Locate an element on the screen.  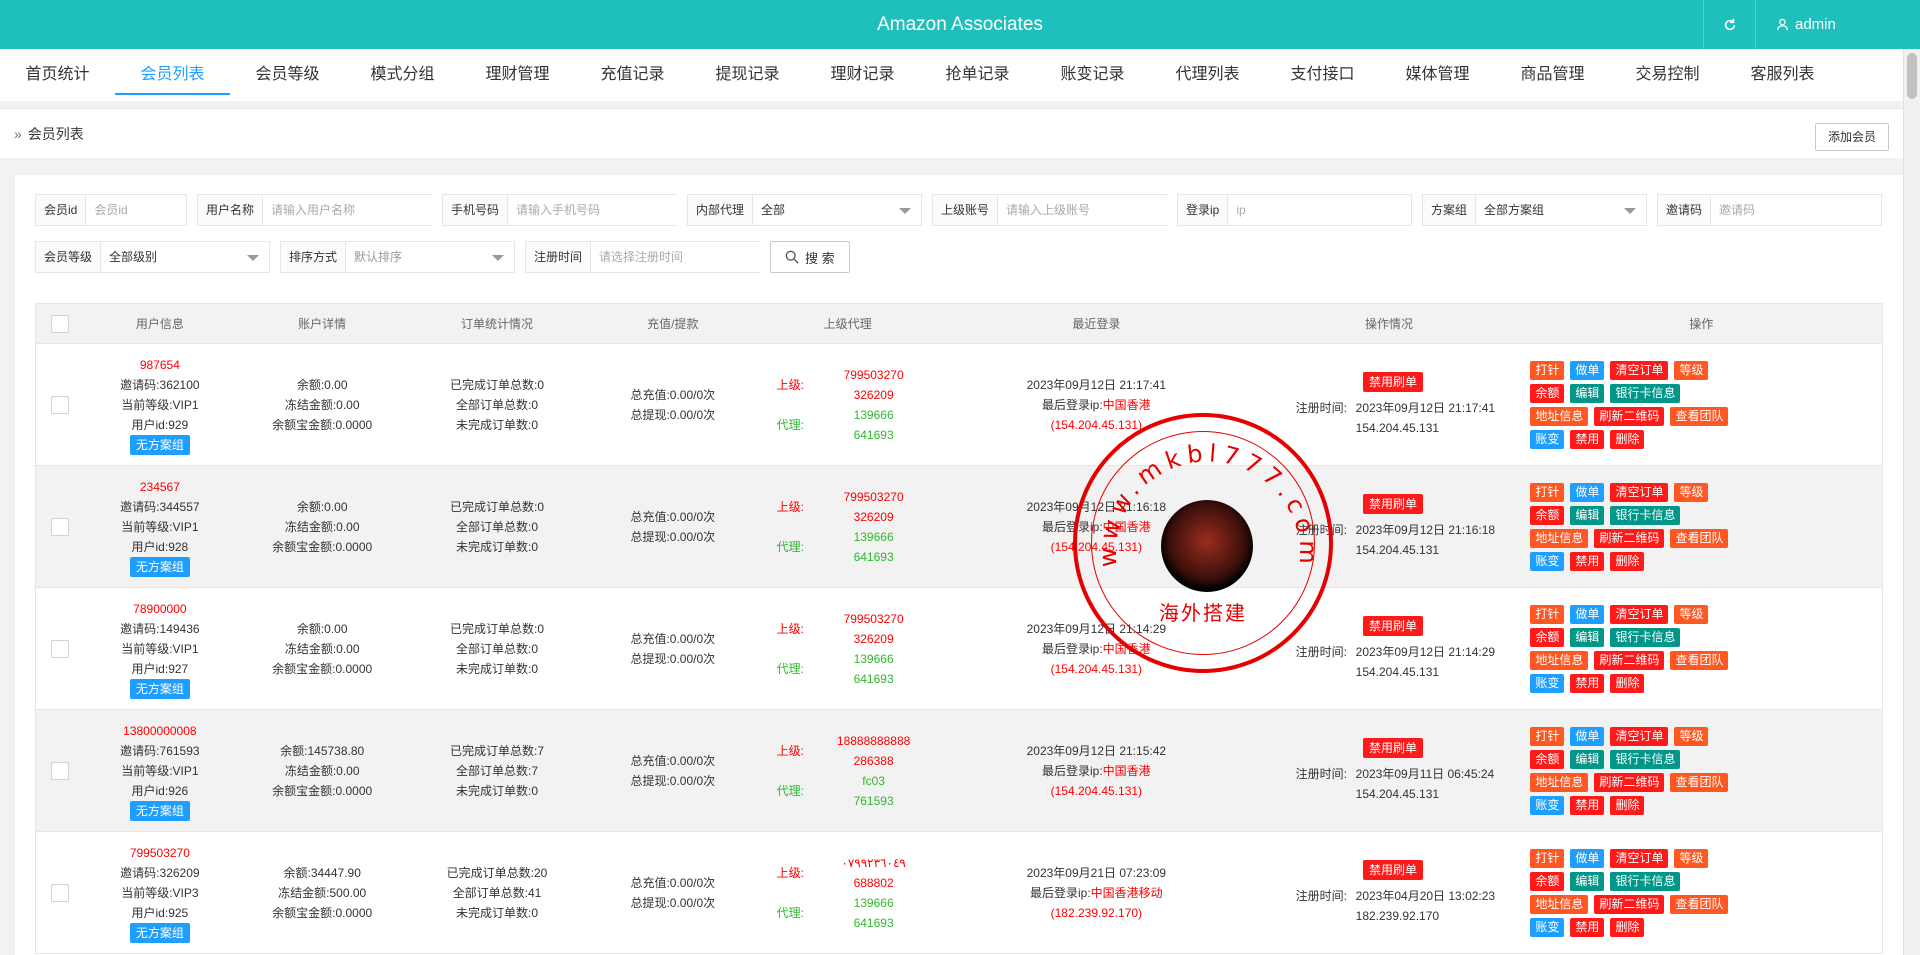
sort-select: 默认排序 is located at coordinates (430, 257).